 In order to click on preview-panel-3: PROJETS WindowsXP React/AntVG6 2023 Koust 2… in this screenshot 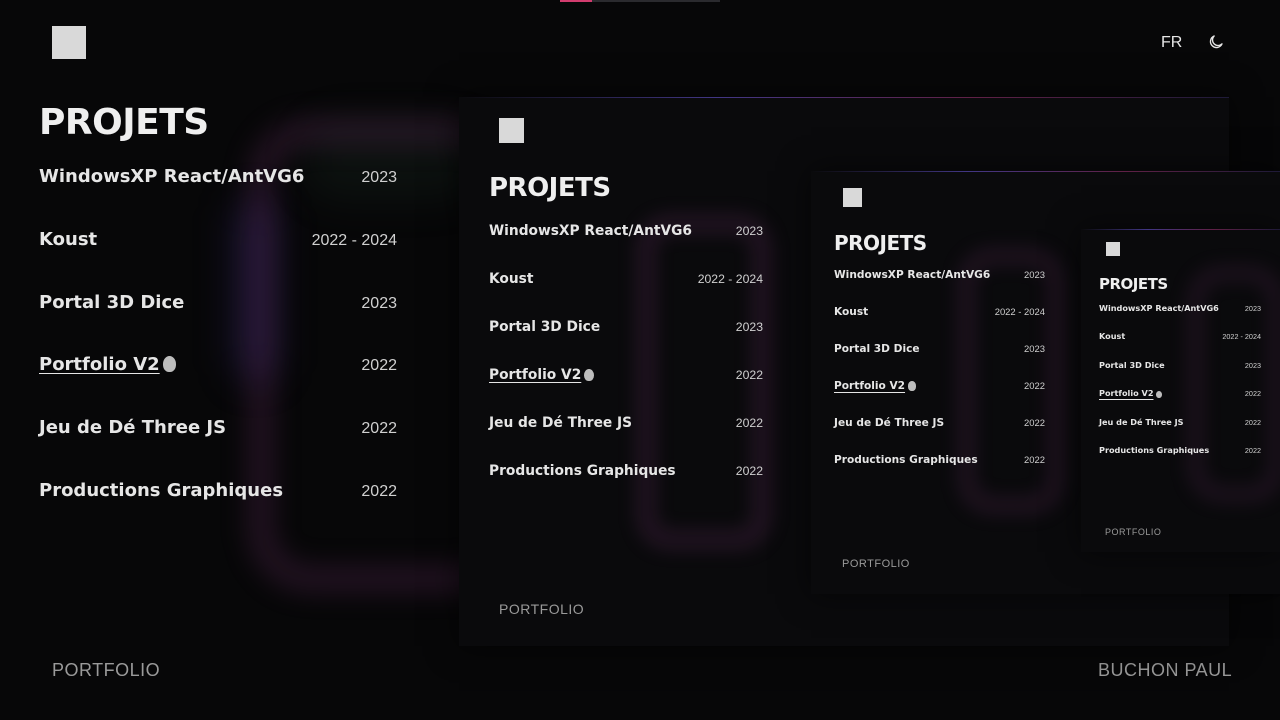, I will do `click(1180, 390)`.